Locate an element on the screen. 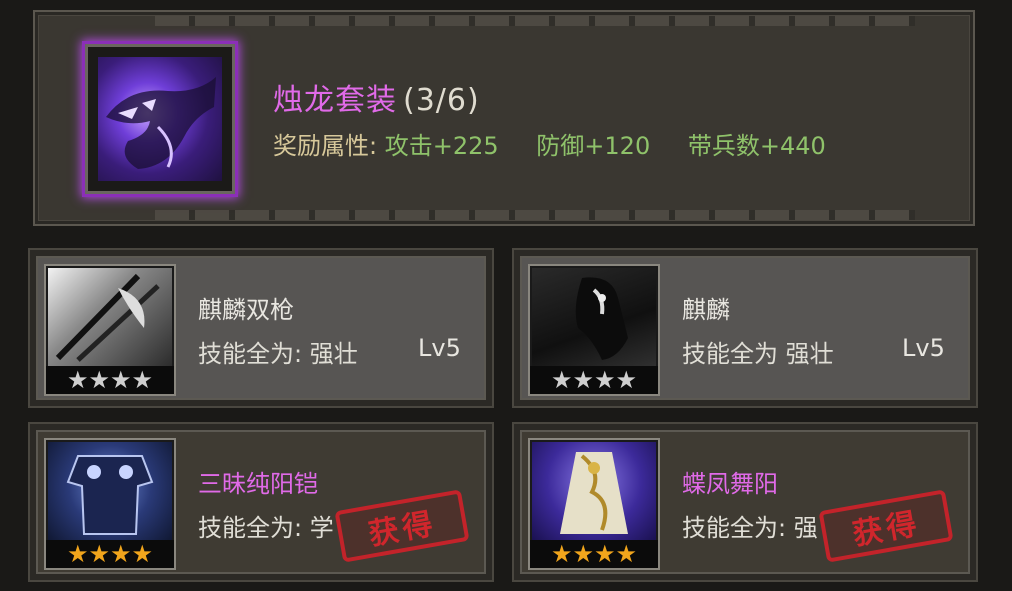 This screenshot has height=591, width=1012. skill-label: 技能全为 is located at coordinates (730, 354).